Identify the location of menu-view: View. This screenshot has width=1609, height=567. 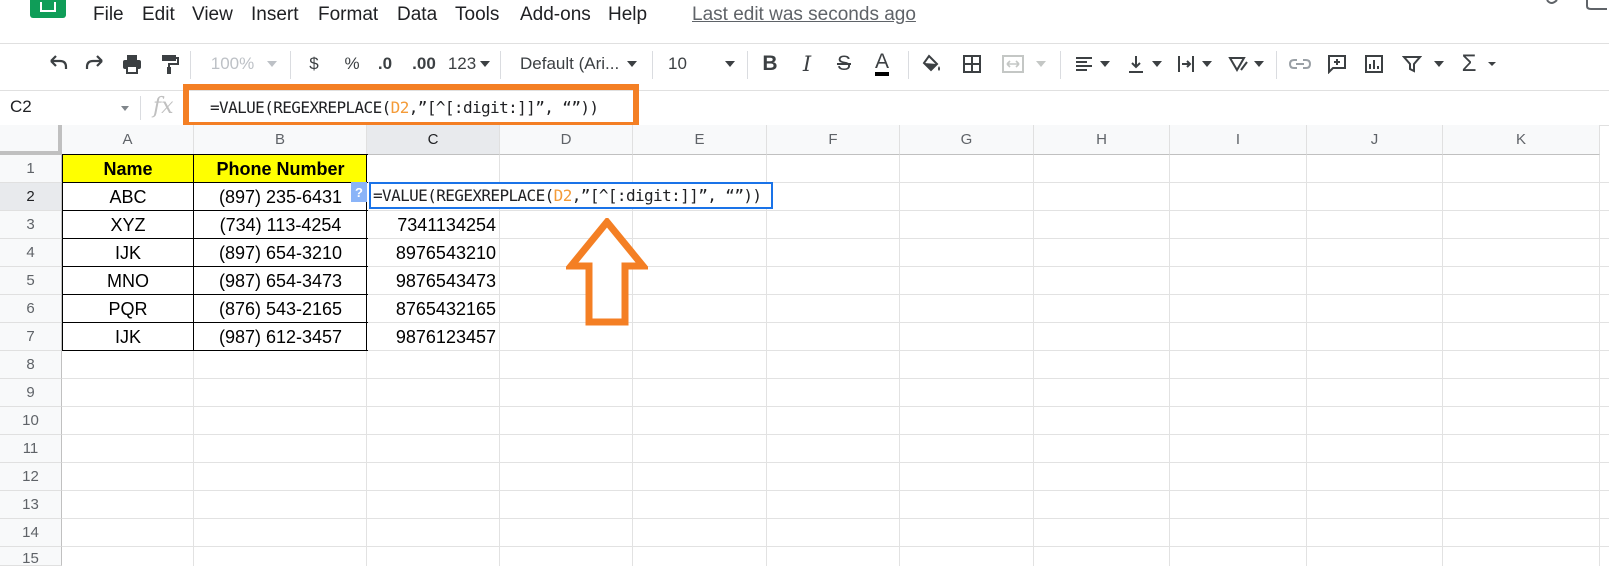
(212, 15).